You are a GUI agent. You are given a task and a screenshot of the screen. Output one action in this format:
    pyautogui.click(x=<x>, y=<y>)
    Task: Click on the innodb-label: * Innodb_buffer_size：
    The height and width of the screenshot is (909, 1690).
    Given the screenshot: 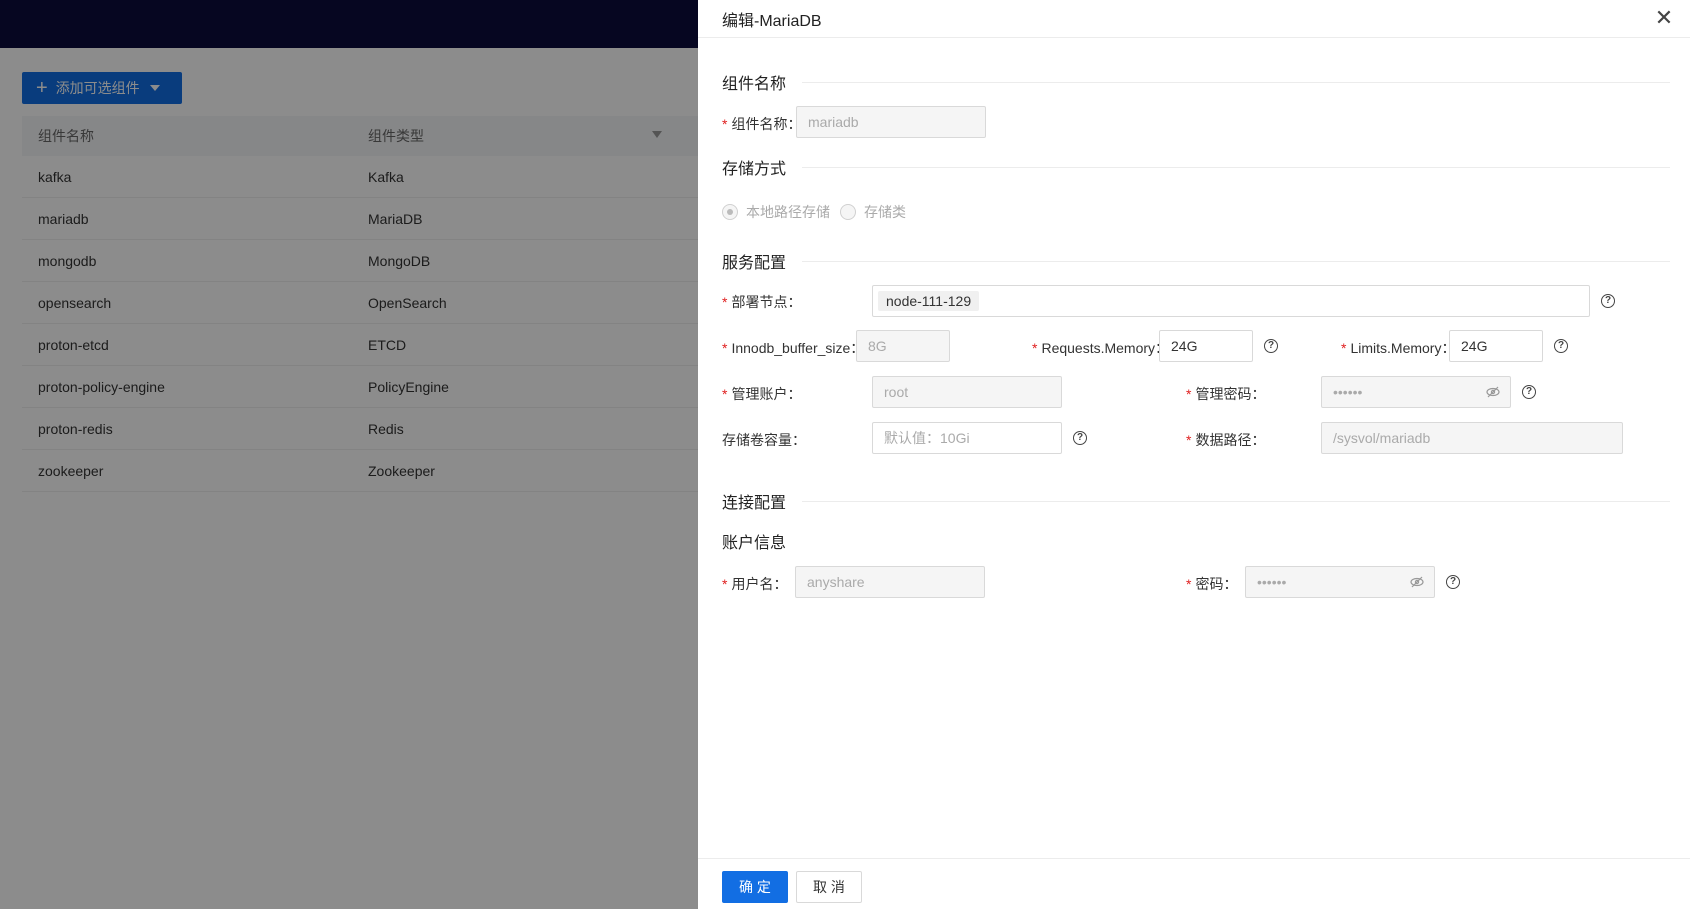 What is the action you would take?
    pyautogui.click(x=793, y=348)
    